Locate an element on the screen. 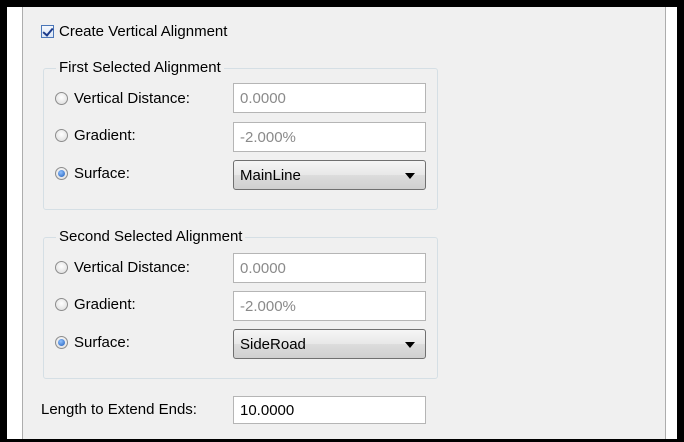 The height and width of the screenshot is (442, 684). first-surface-option: Surface: is located at coordinates (92, 173).